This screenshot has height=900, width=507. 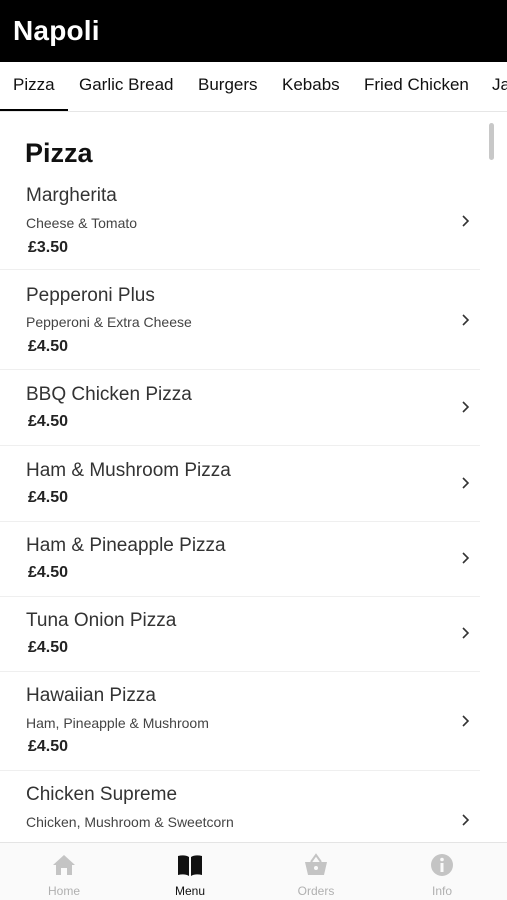 What do you see at coordinates (56, 30) in the screenshot?
I see `app-title: Napoli` at bounding box center [56, 30].